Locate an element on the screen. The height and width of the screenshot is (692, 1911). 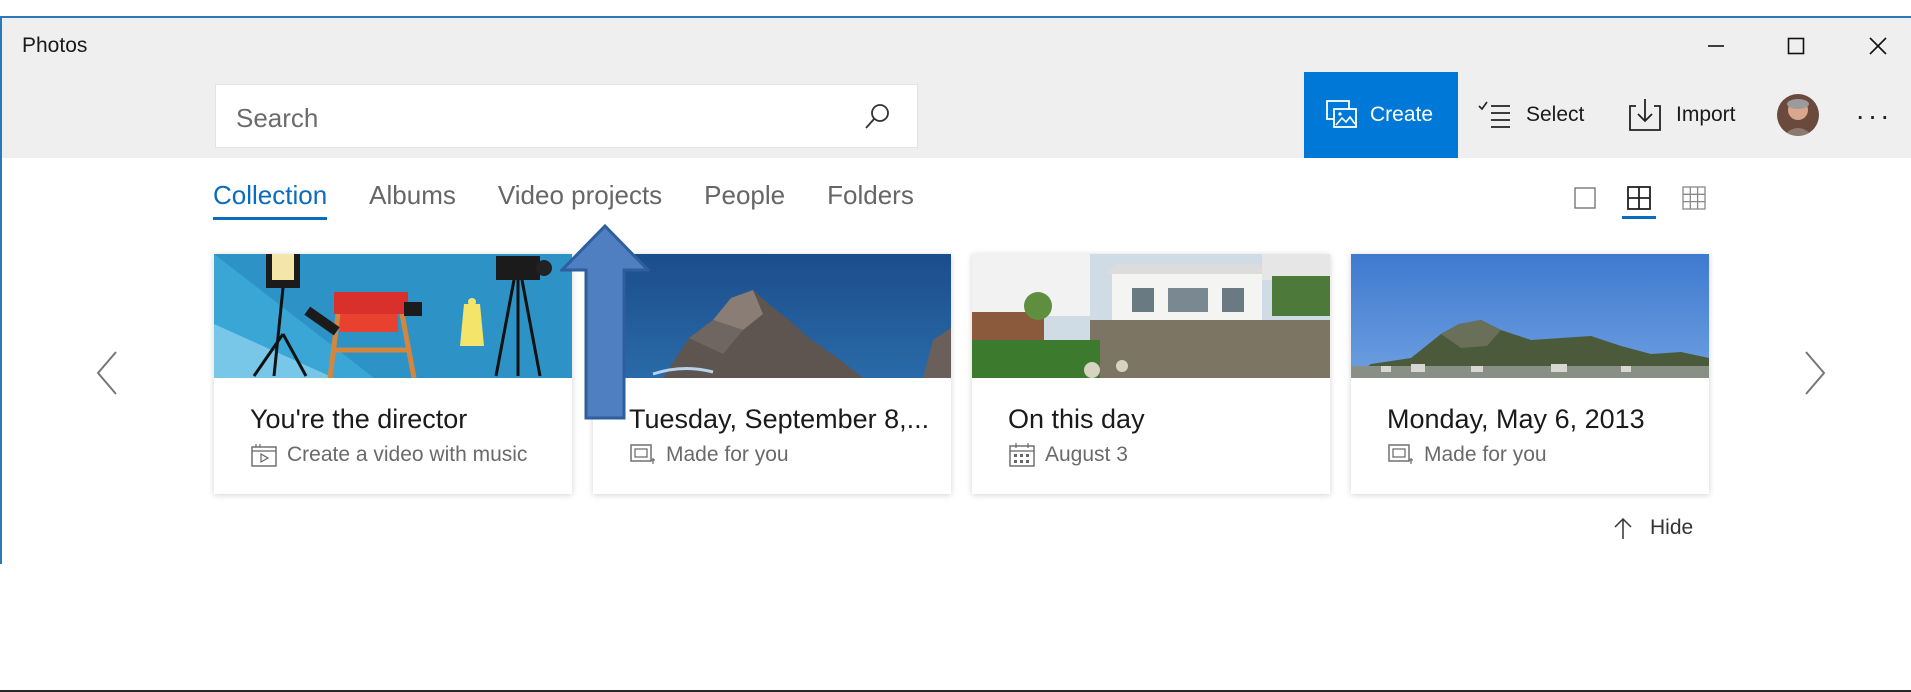
chevron-right-icon is located at coordinates (1815, 373).